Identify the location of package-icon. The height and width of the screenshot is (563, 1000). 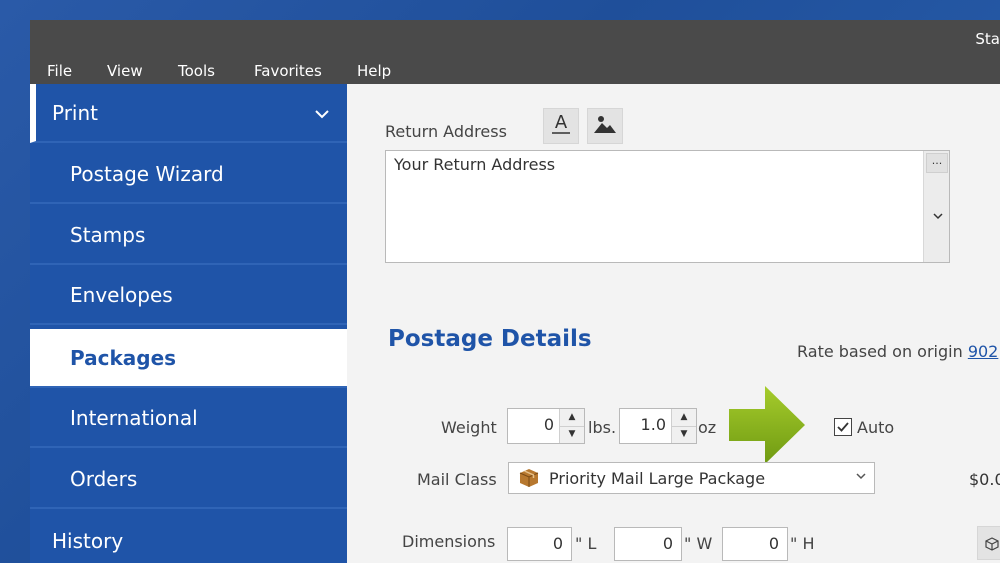
(529, 478).